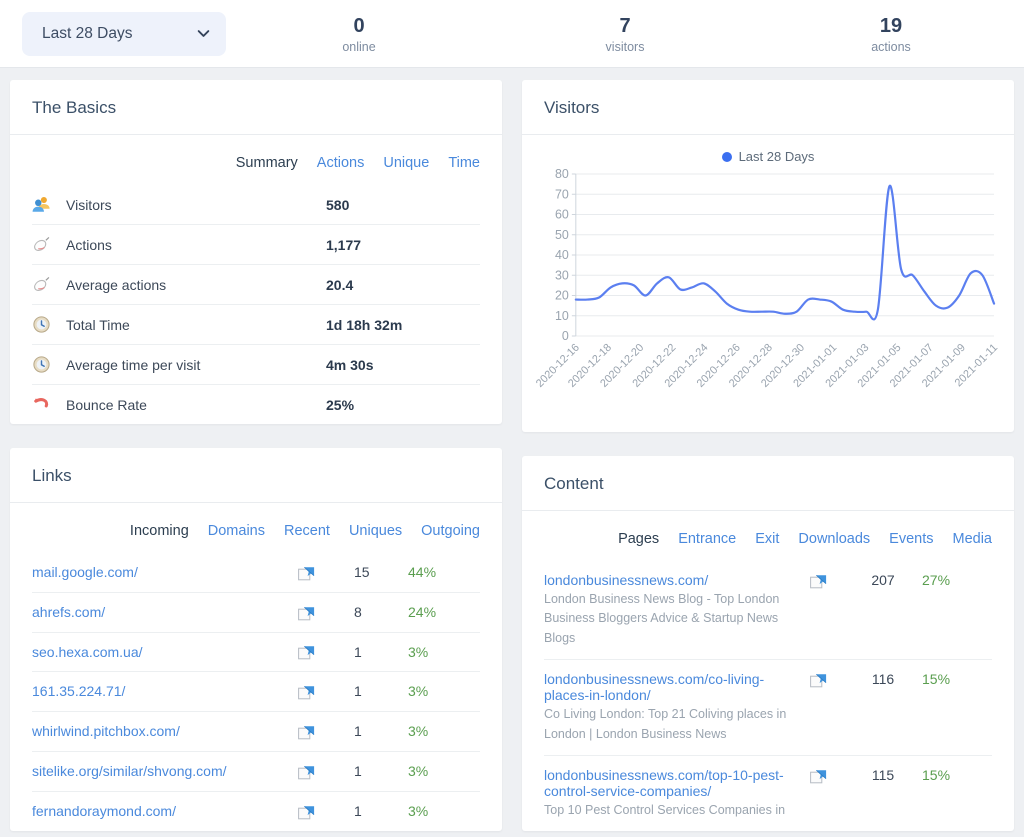 The image size is (1024, 837). I want to click on link-url-cell: fernandoraymond.com/, so click(154, 810).